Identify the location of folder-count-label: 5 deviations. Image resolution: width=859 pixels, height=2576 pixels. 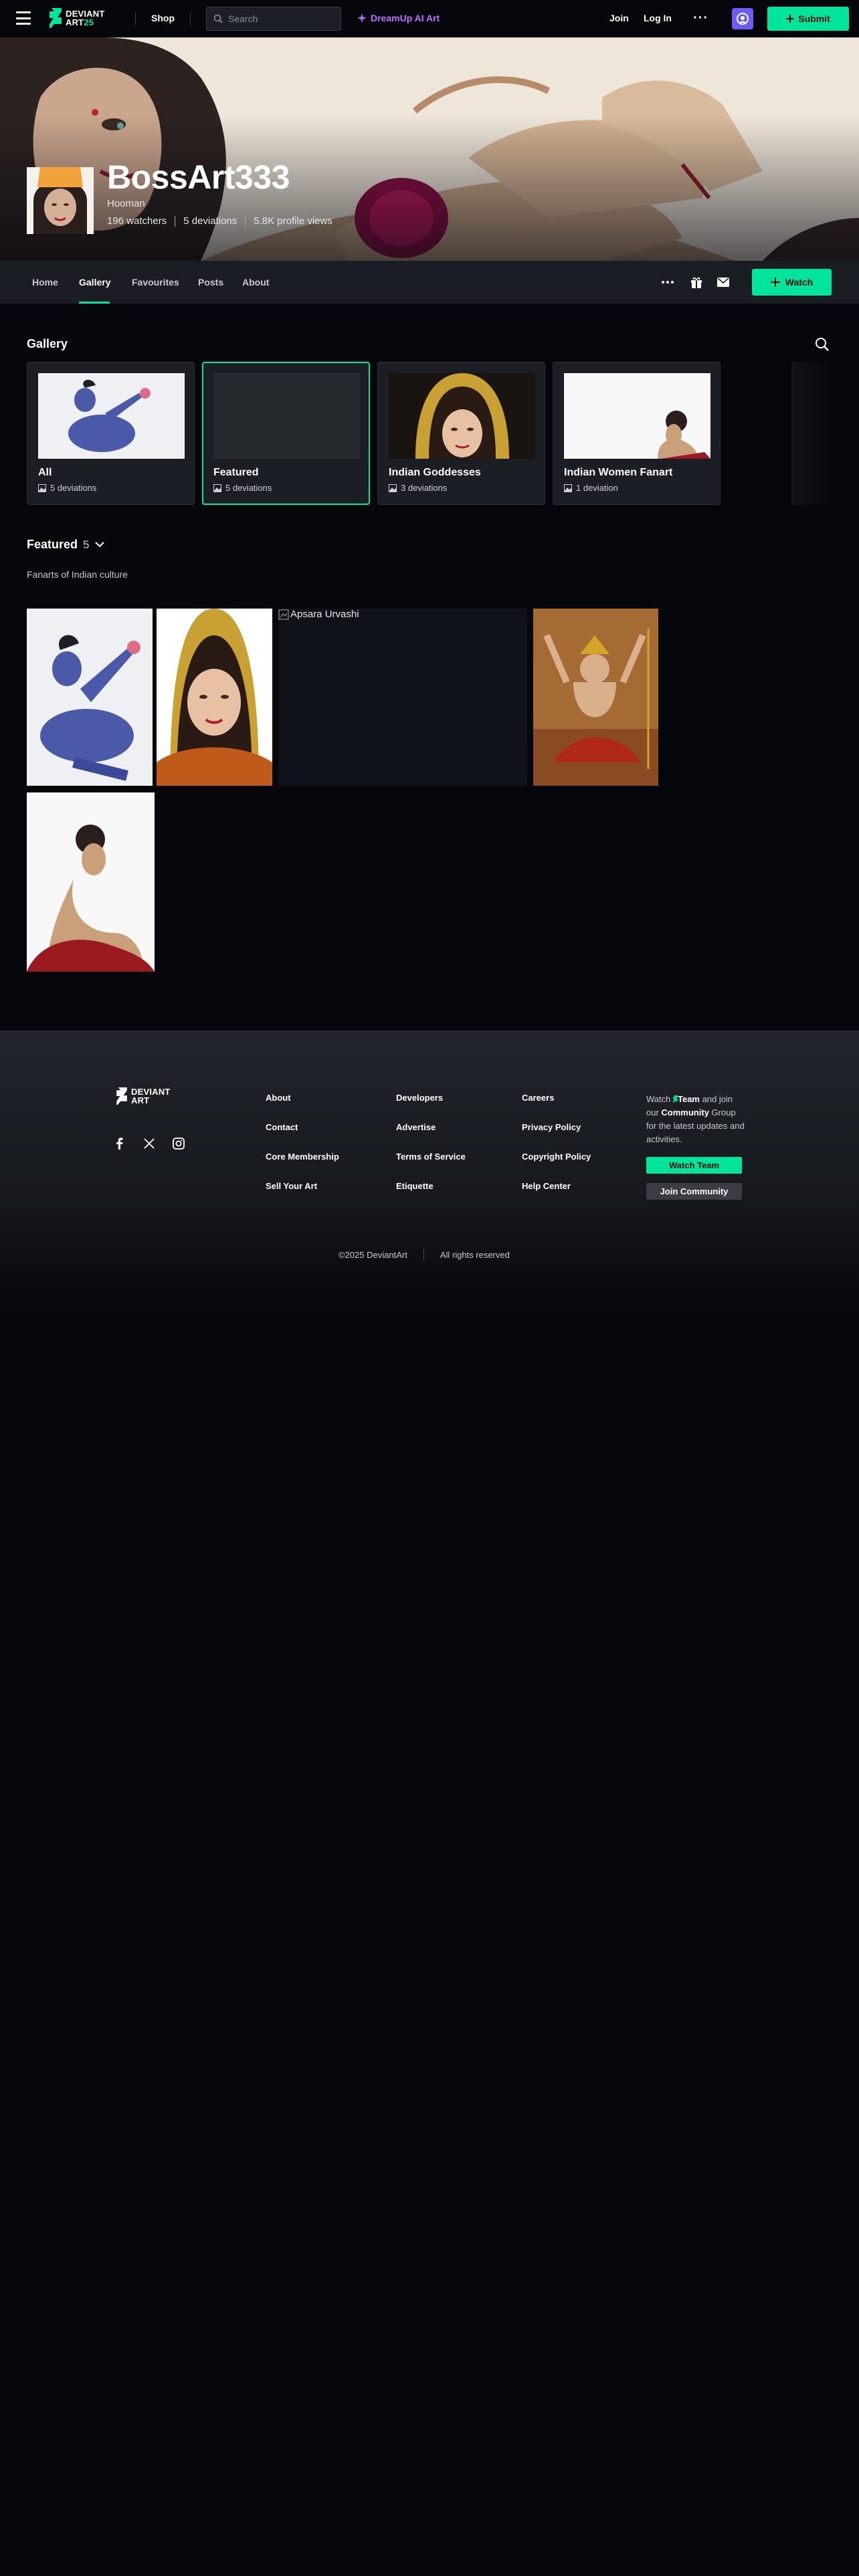
(248, 488).